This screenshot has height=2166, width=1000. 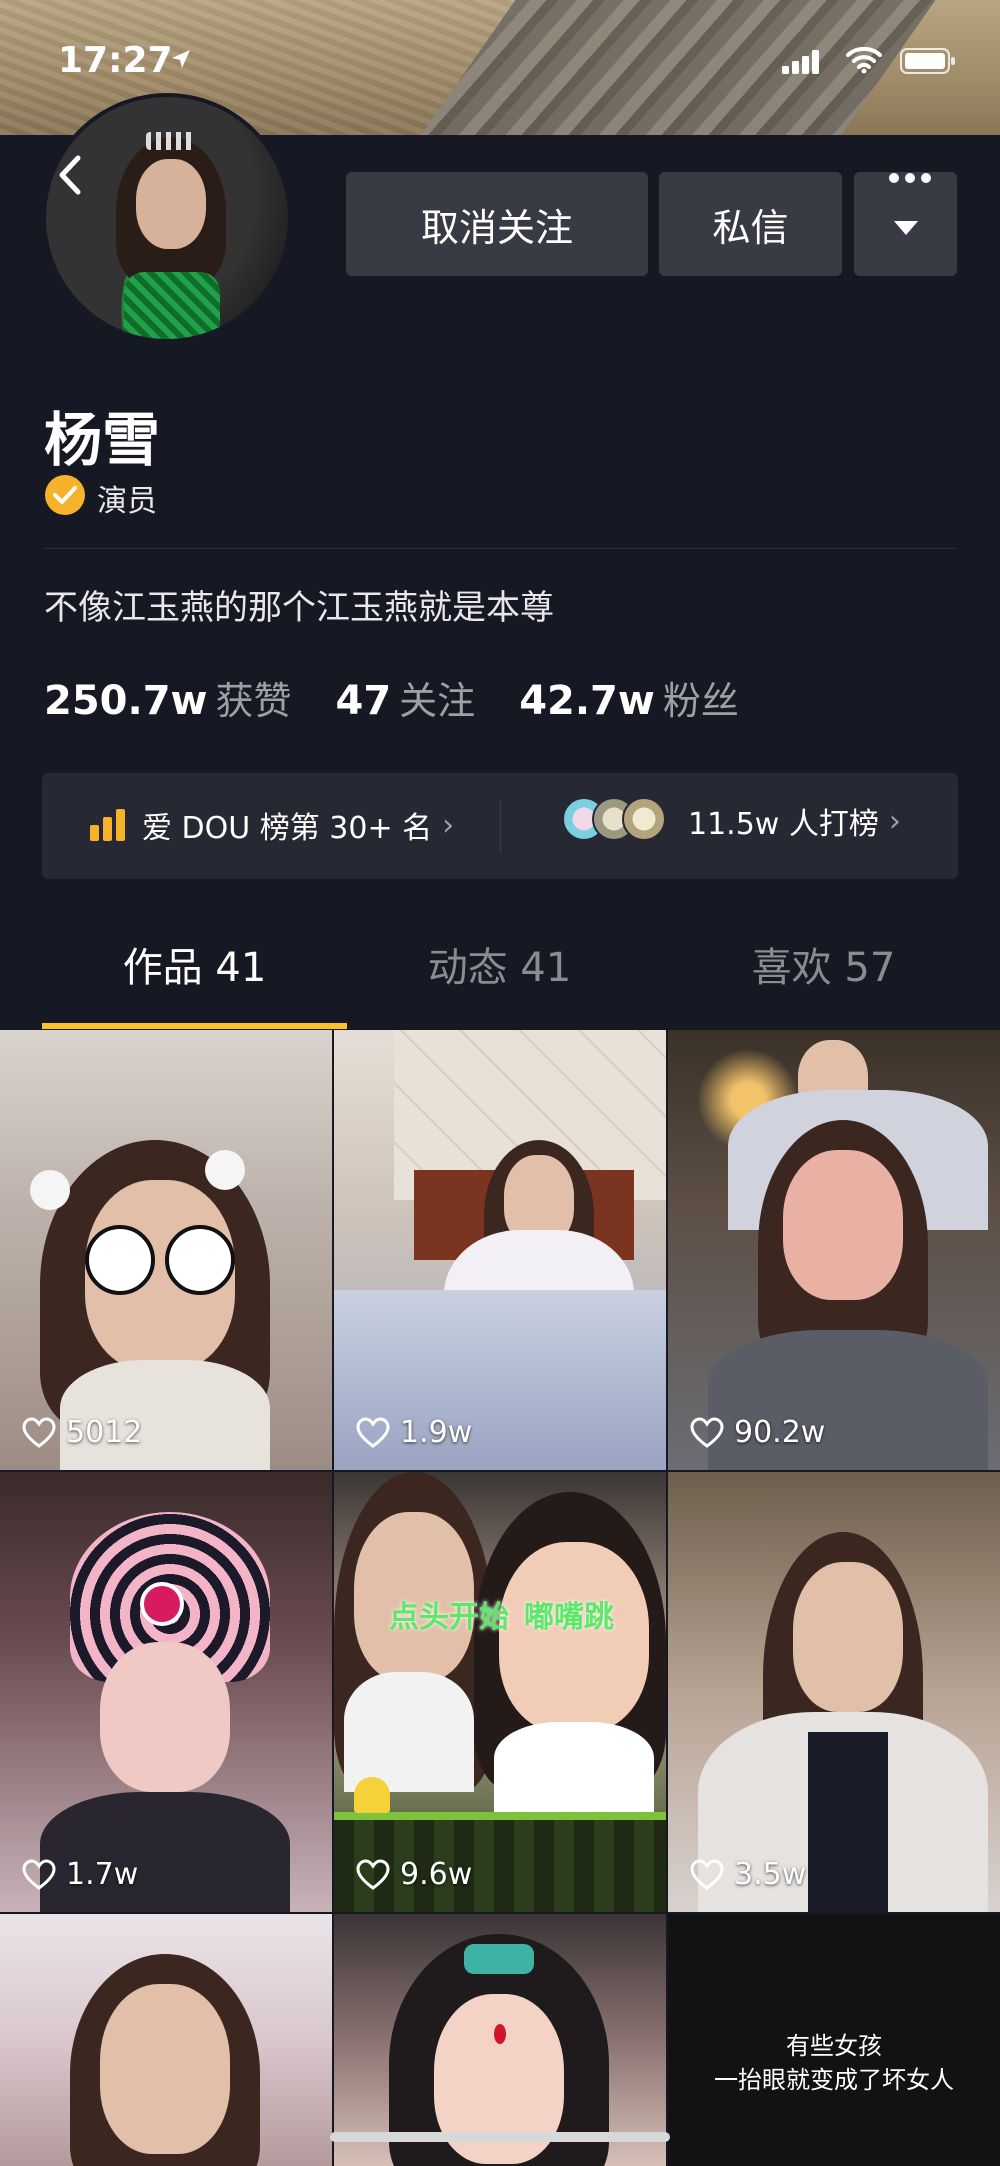 I want to click on tab-works: 作品 41, so click(x=194, y=964).